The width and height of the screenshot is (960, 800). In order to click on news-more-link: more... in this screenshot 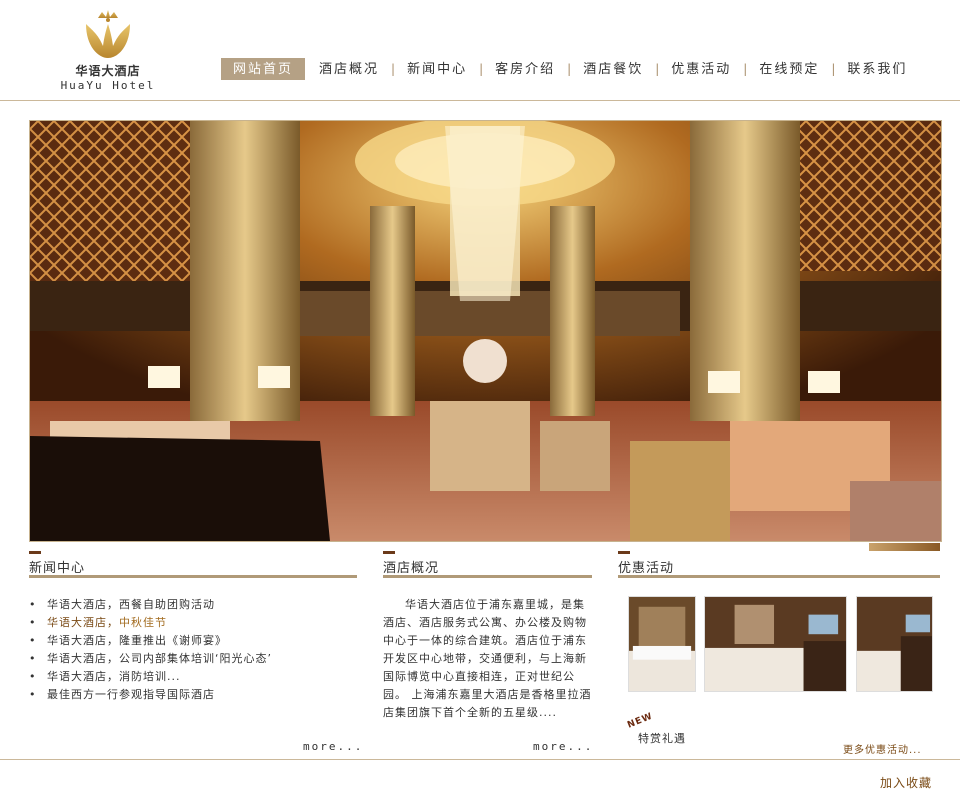, I will do `click(333, 746)`.